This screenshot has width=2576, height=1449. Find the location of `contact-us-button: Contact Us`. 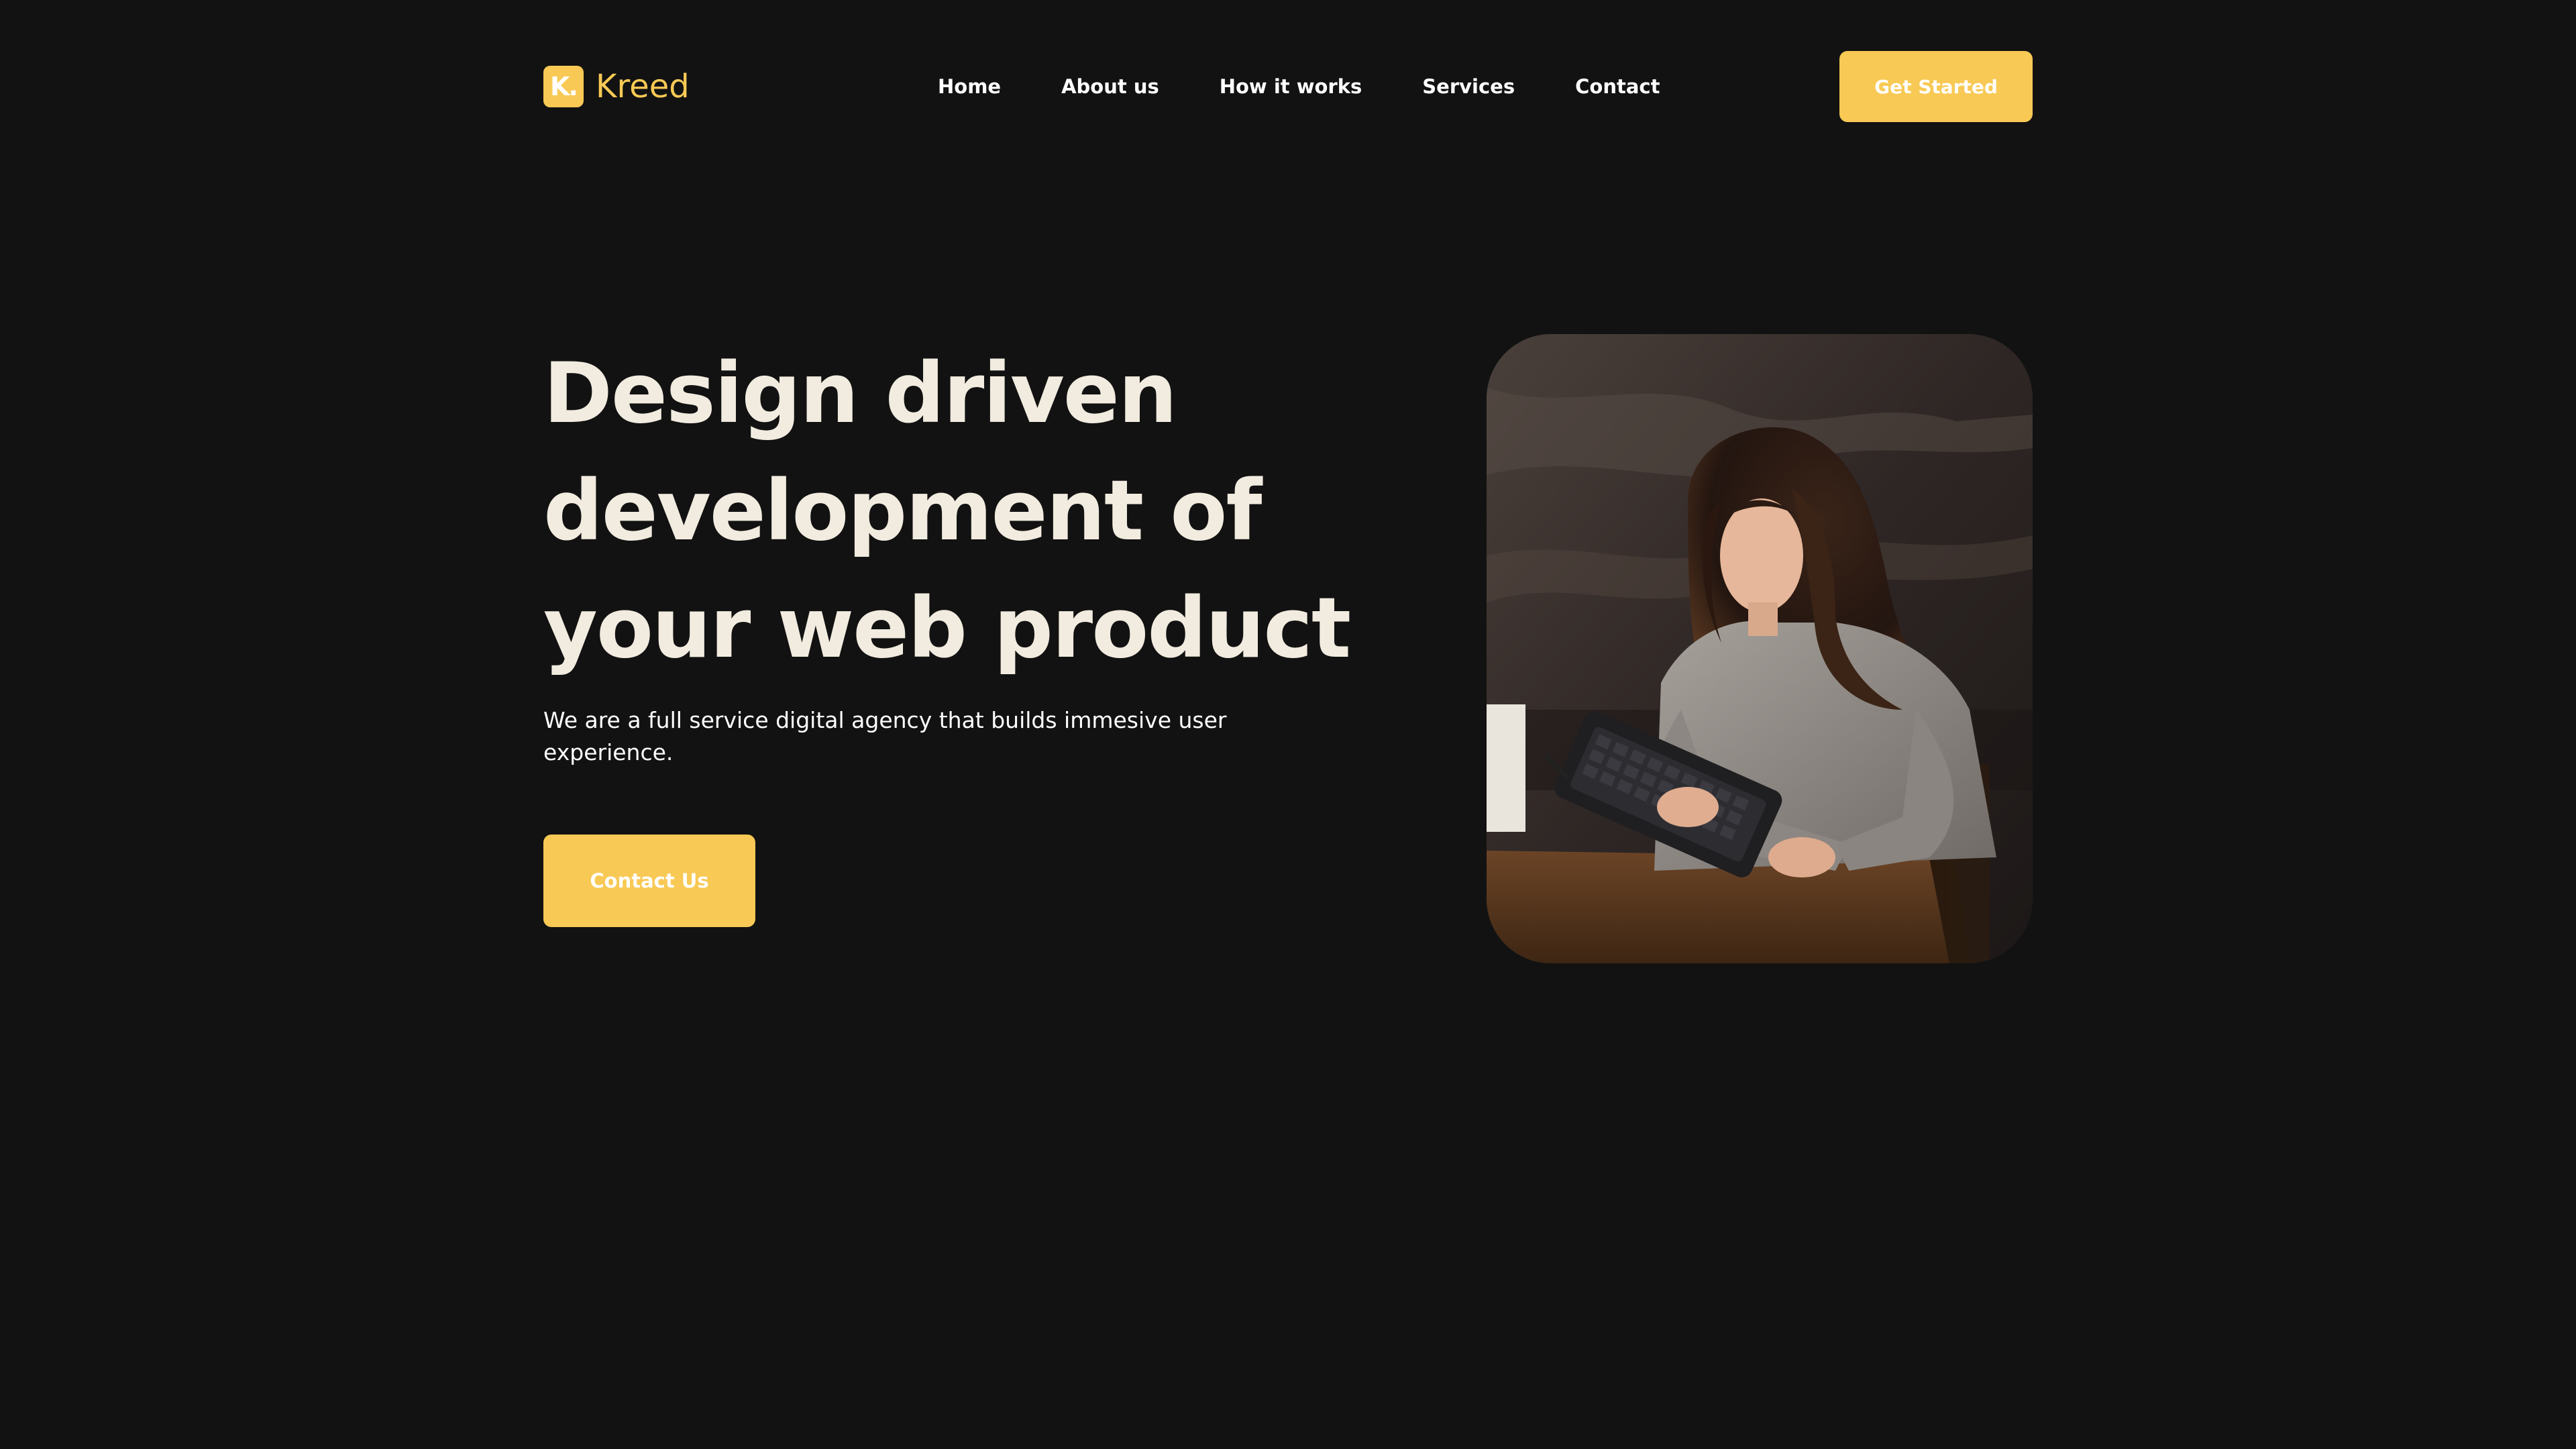

contact-us-button: Contact Us is located at coordinates (649, 881).